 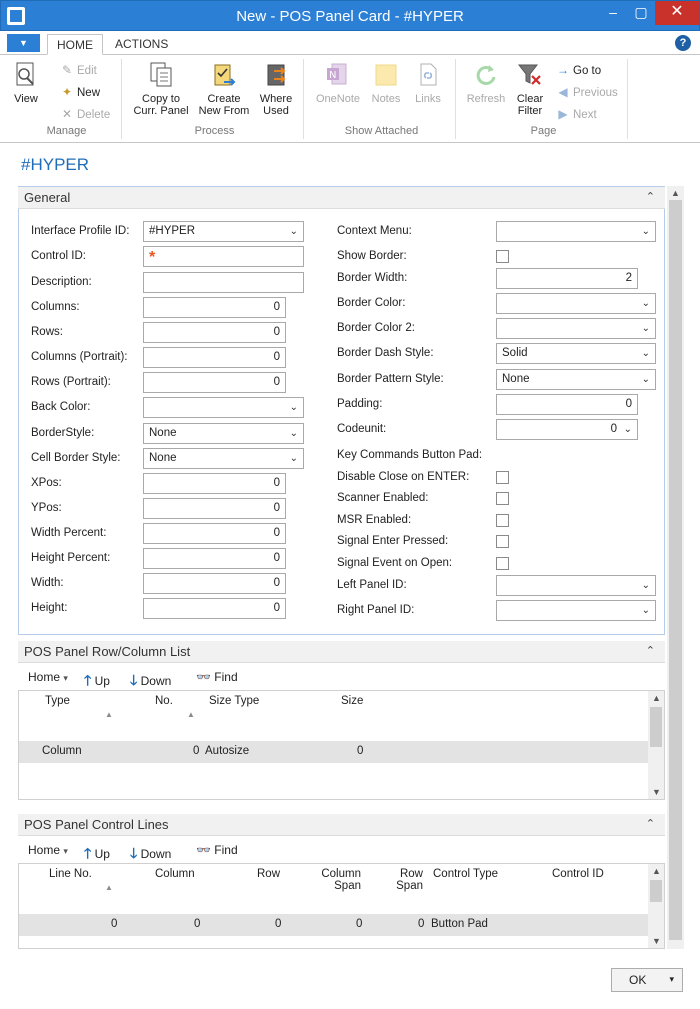 What do you see at coordinates (486, 83) in the screenshot?
I see `refresh-button: Refresh` at bounding box center [486, 83].